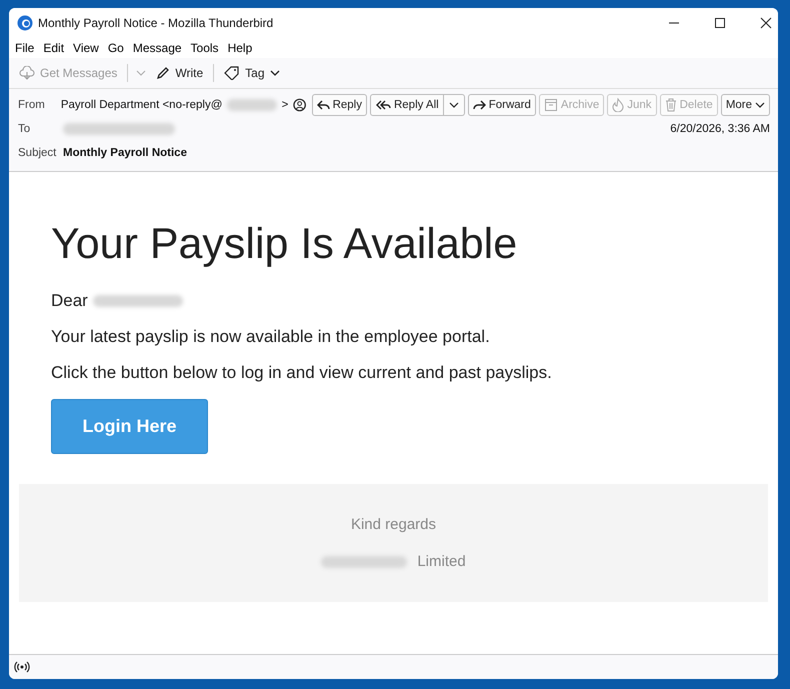 The height and width of the screenshot is (689, 790). I want to click on redacted-text, so click(252, 105).